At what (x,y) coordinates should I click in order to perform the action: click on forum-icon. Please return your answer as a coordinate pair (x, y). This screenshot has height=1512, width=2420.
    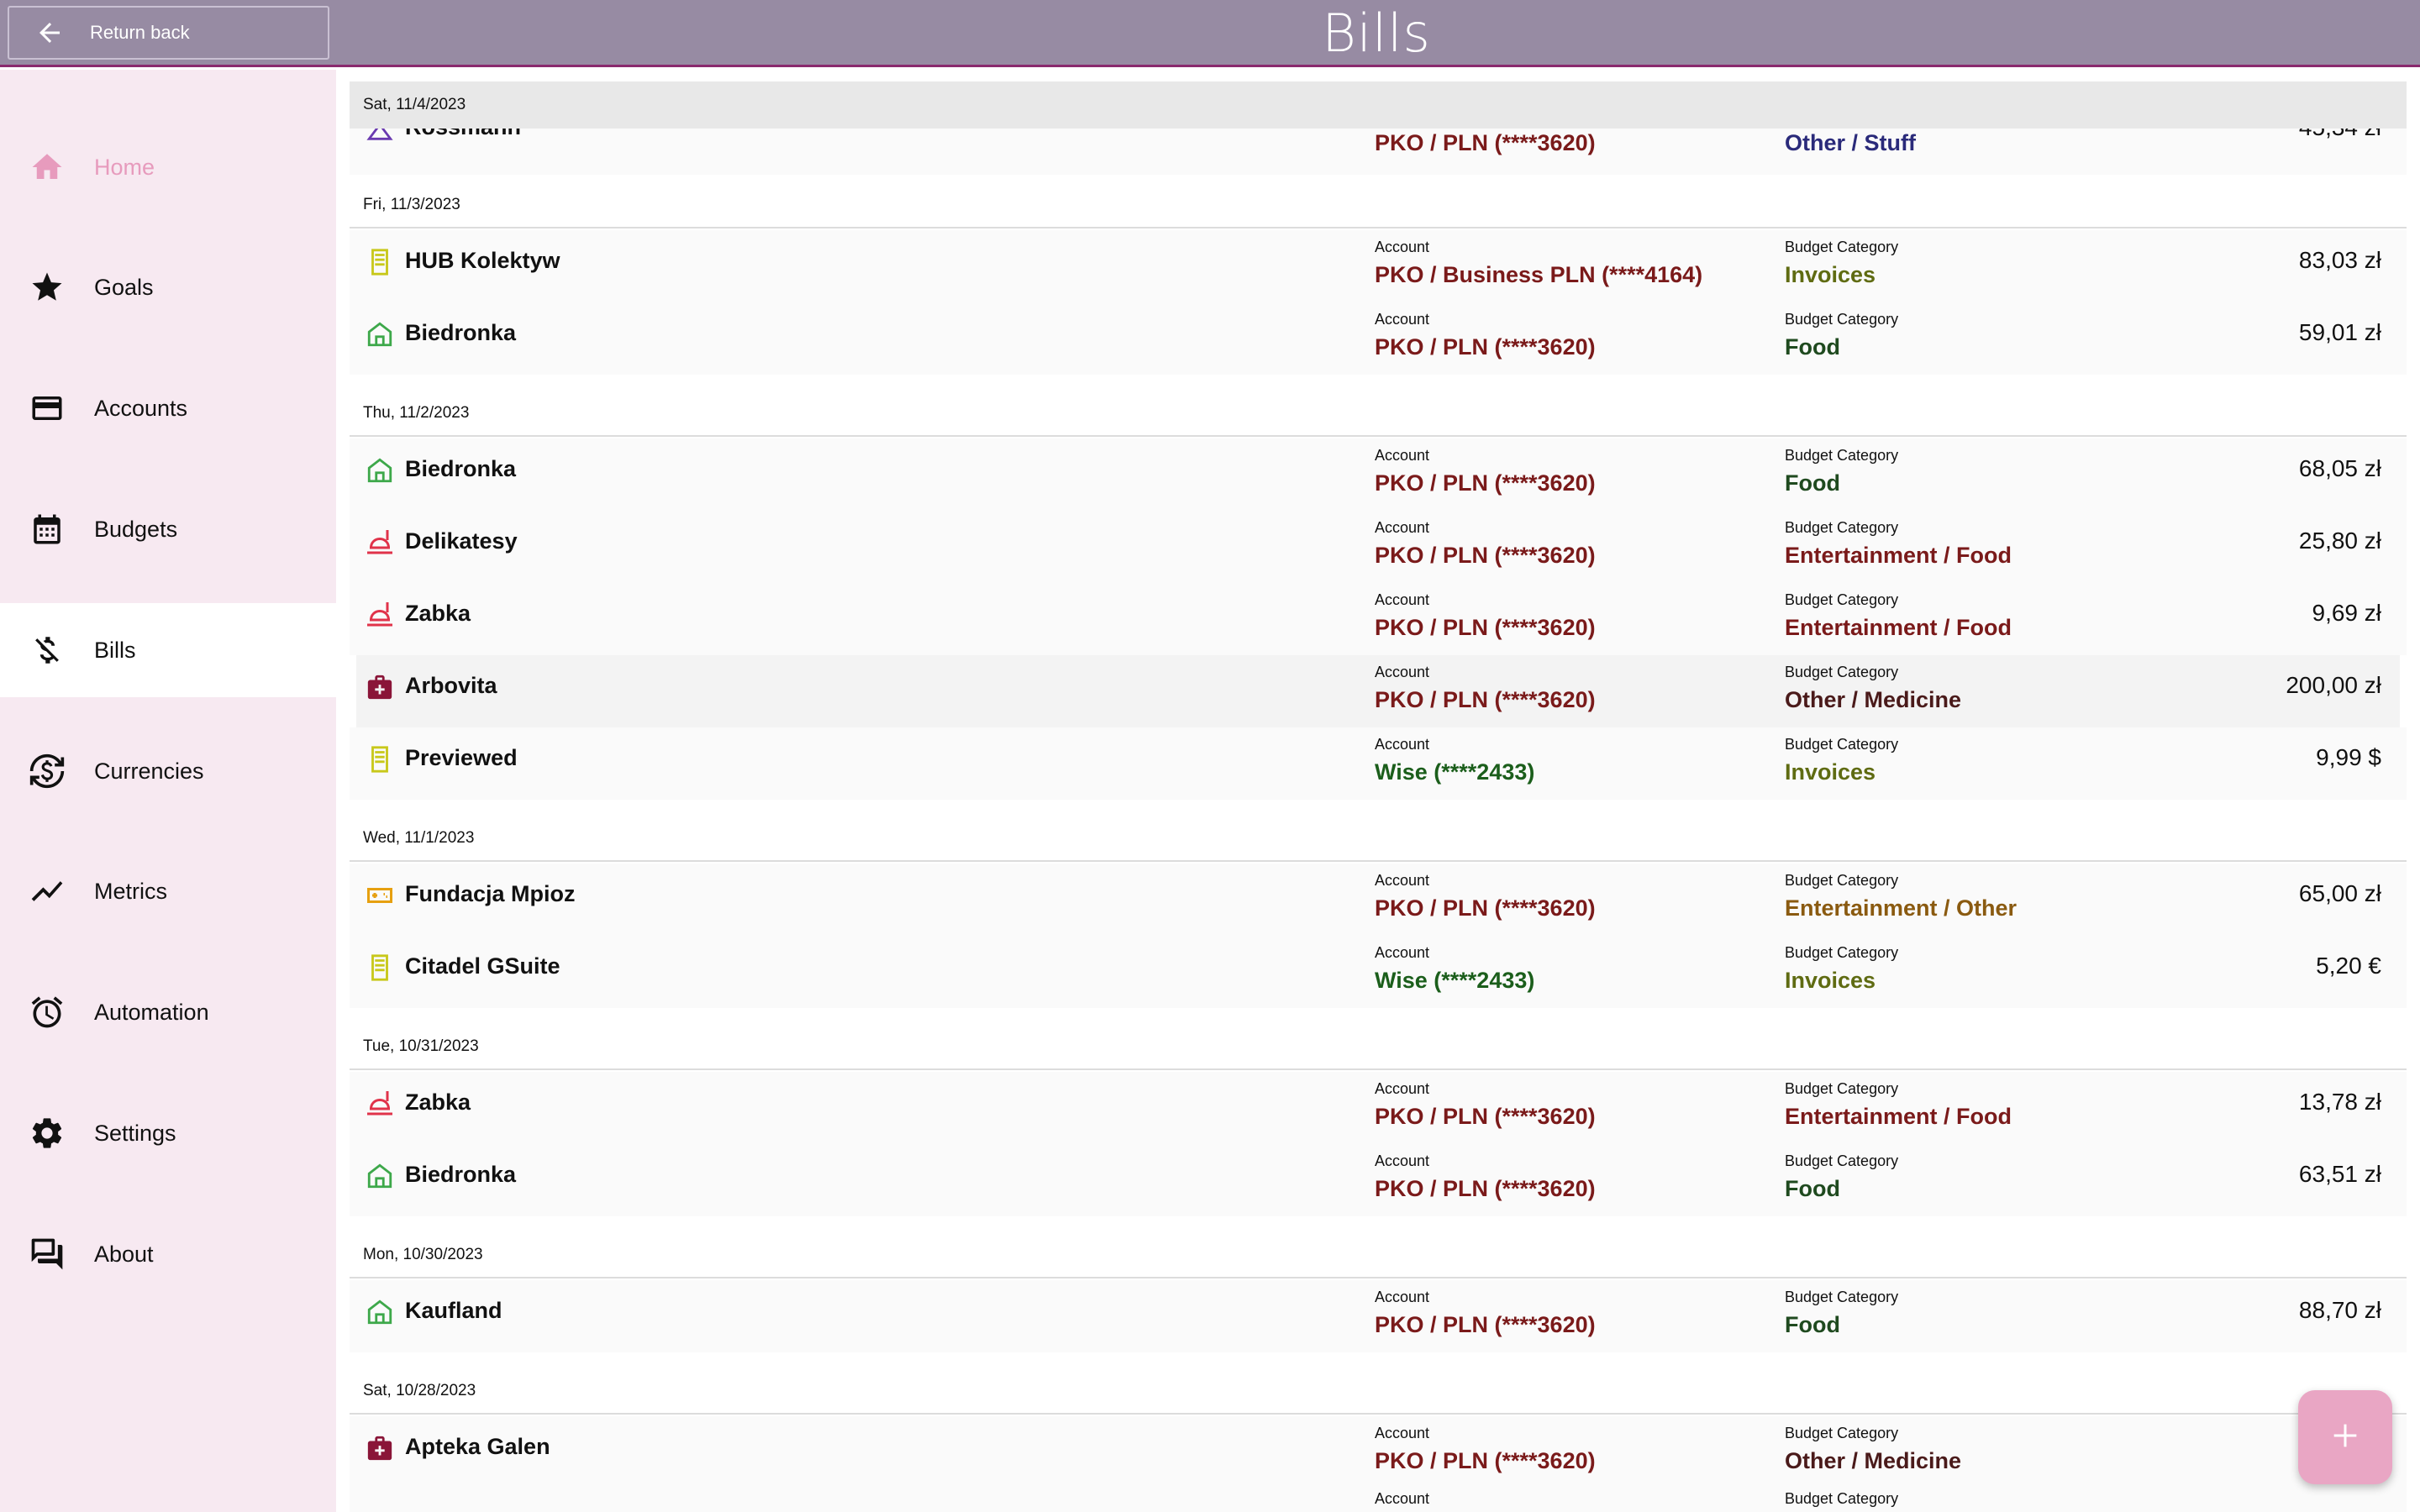
    Looking at the image, I should click on (47, 1254).